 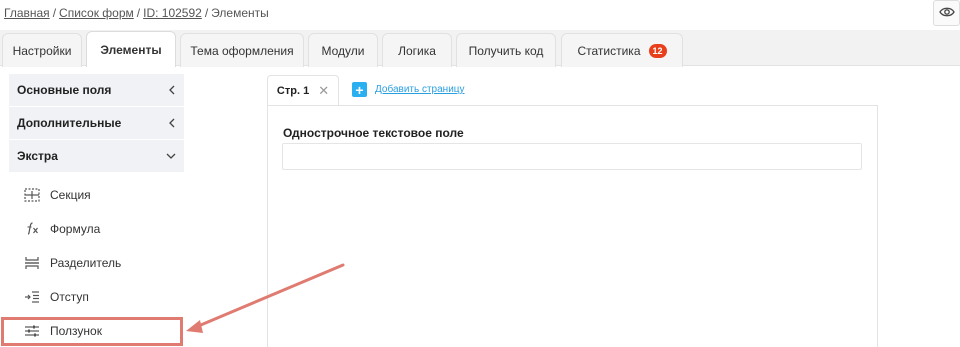 I want to click on sidebar-item-label: Отступ, so click(x=69, y=297).